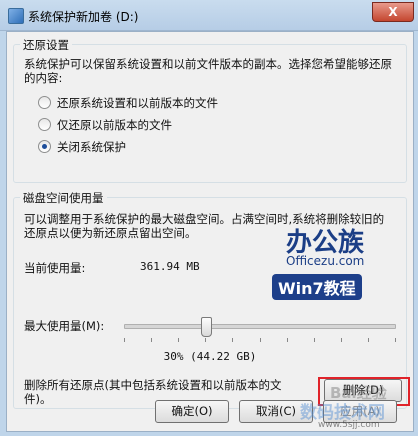  What do you see at coordinates (64, 326) in the screenshot?
I see `max-usage-label: 最大使用量(M):` at bounding box center [64, 326].